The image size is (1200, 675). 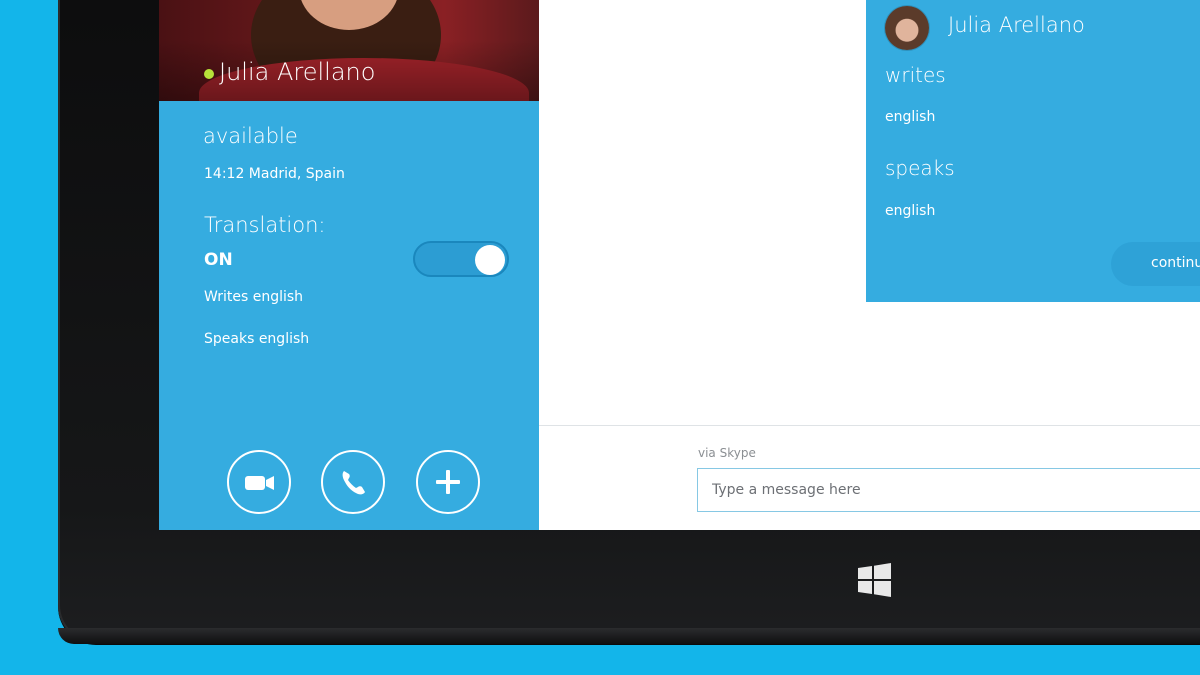 I want to click on writes-heading: writes, so click(x=915, y=75).